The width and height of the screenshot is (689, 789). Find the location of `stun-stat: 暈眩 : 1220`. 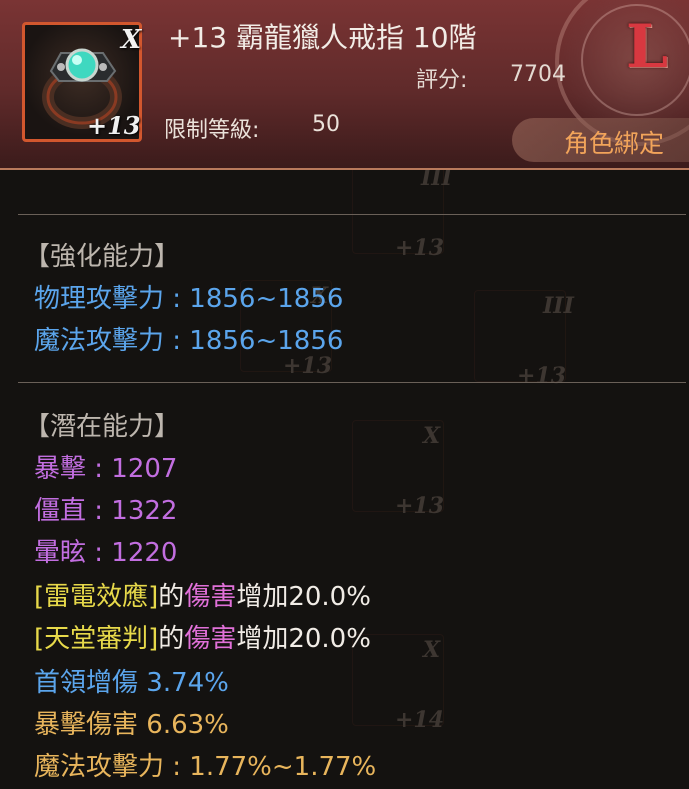

stun-stat: 暈眩 : 1220 is located at coordinates (106, 553).